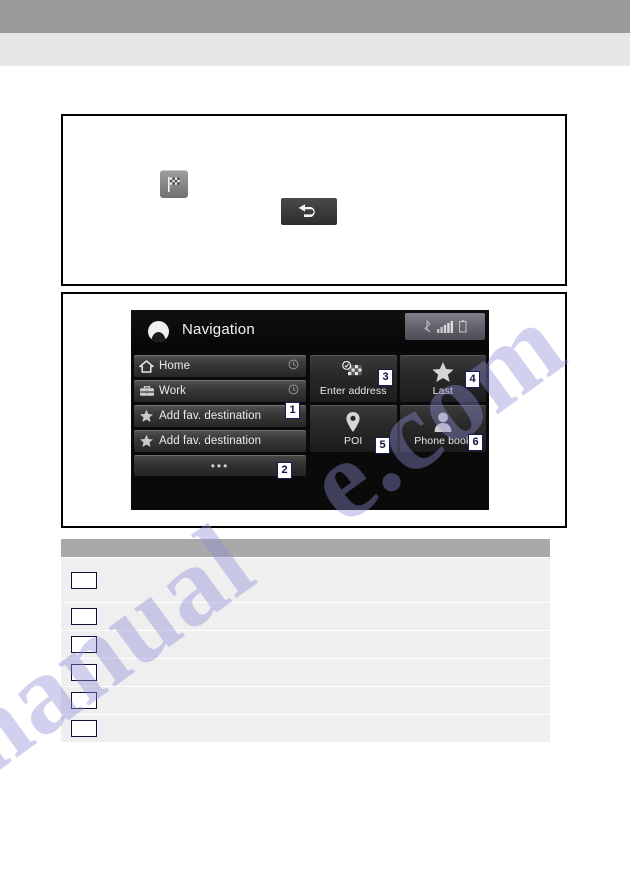 The height and width of the screenshot is (893, 630). I want to click on signal-bars-icon, so click(445, 327).